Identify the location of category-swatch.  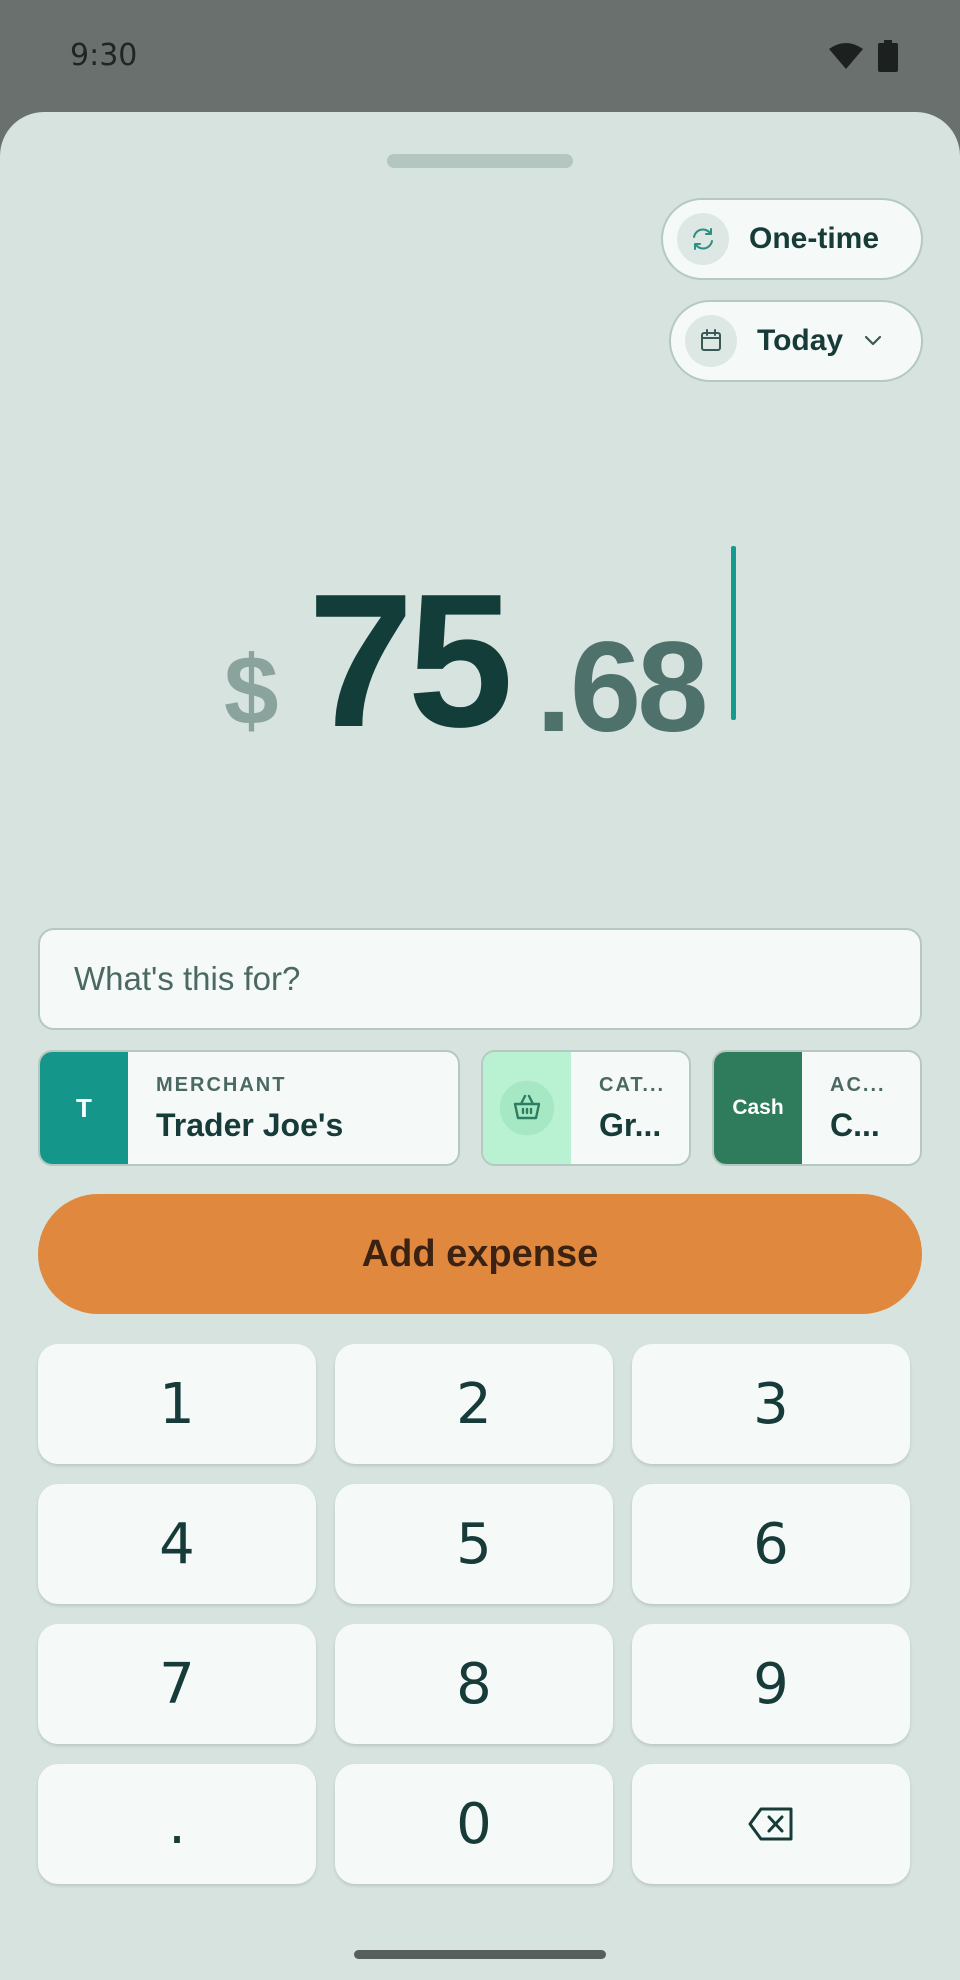
(527, 1108).